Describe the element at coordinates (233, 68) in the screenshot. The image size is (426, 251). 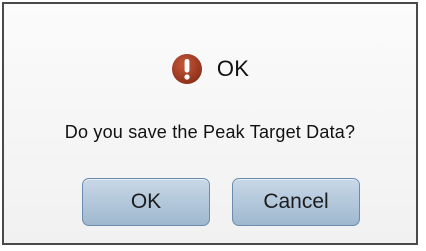
I see `dialog-title: OK` at that location.